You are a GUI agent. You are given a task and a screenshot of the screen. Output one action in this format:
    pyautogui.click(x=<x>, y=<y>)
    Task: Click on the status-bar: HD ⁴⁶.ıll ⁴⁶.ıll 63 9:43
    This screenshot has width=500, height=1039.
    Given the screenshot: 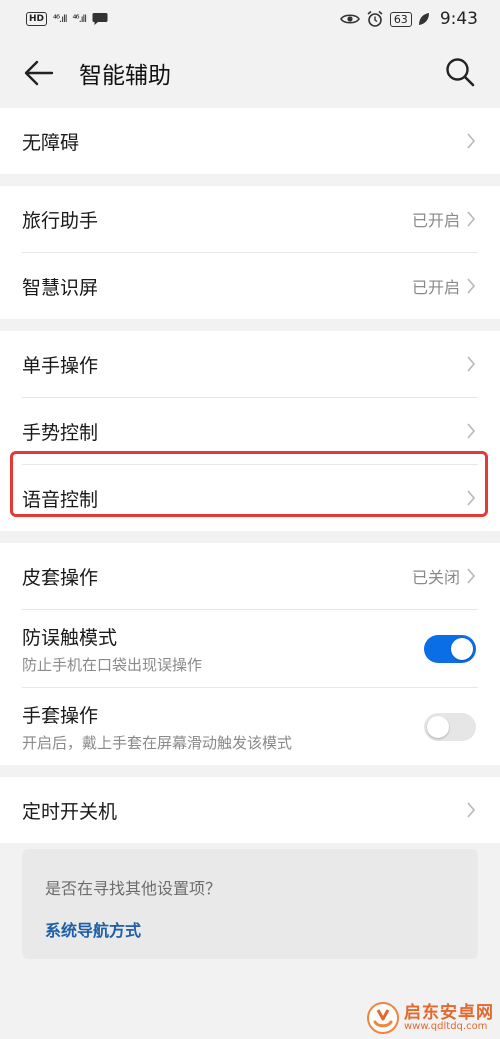 What is the action you would take?
    pyautogui.click(x=250, y=19)
    